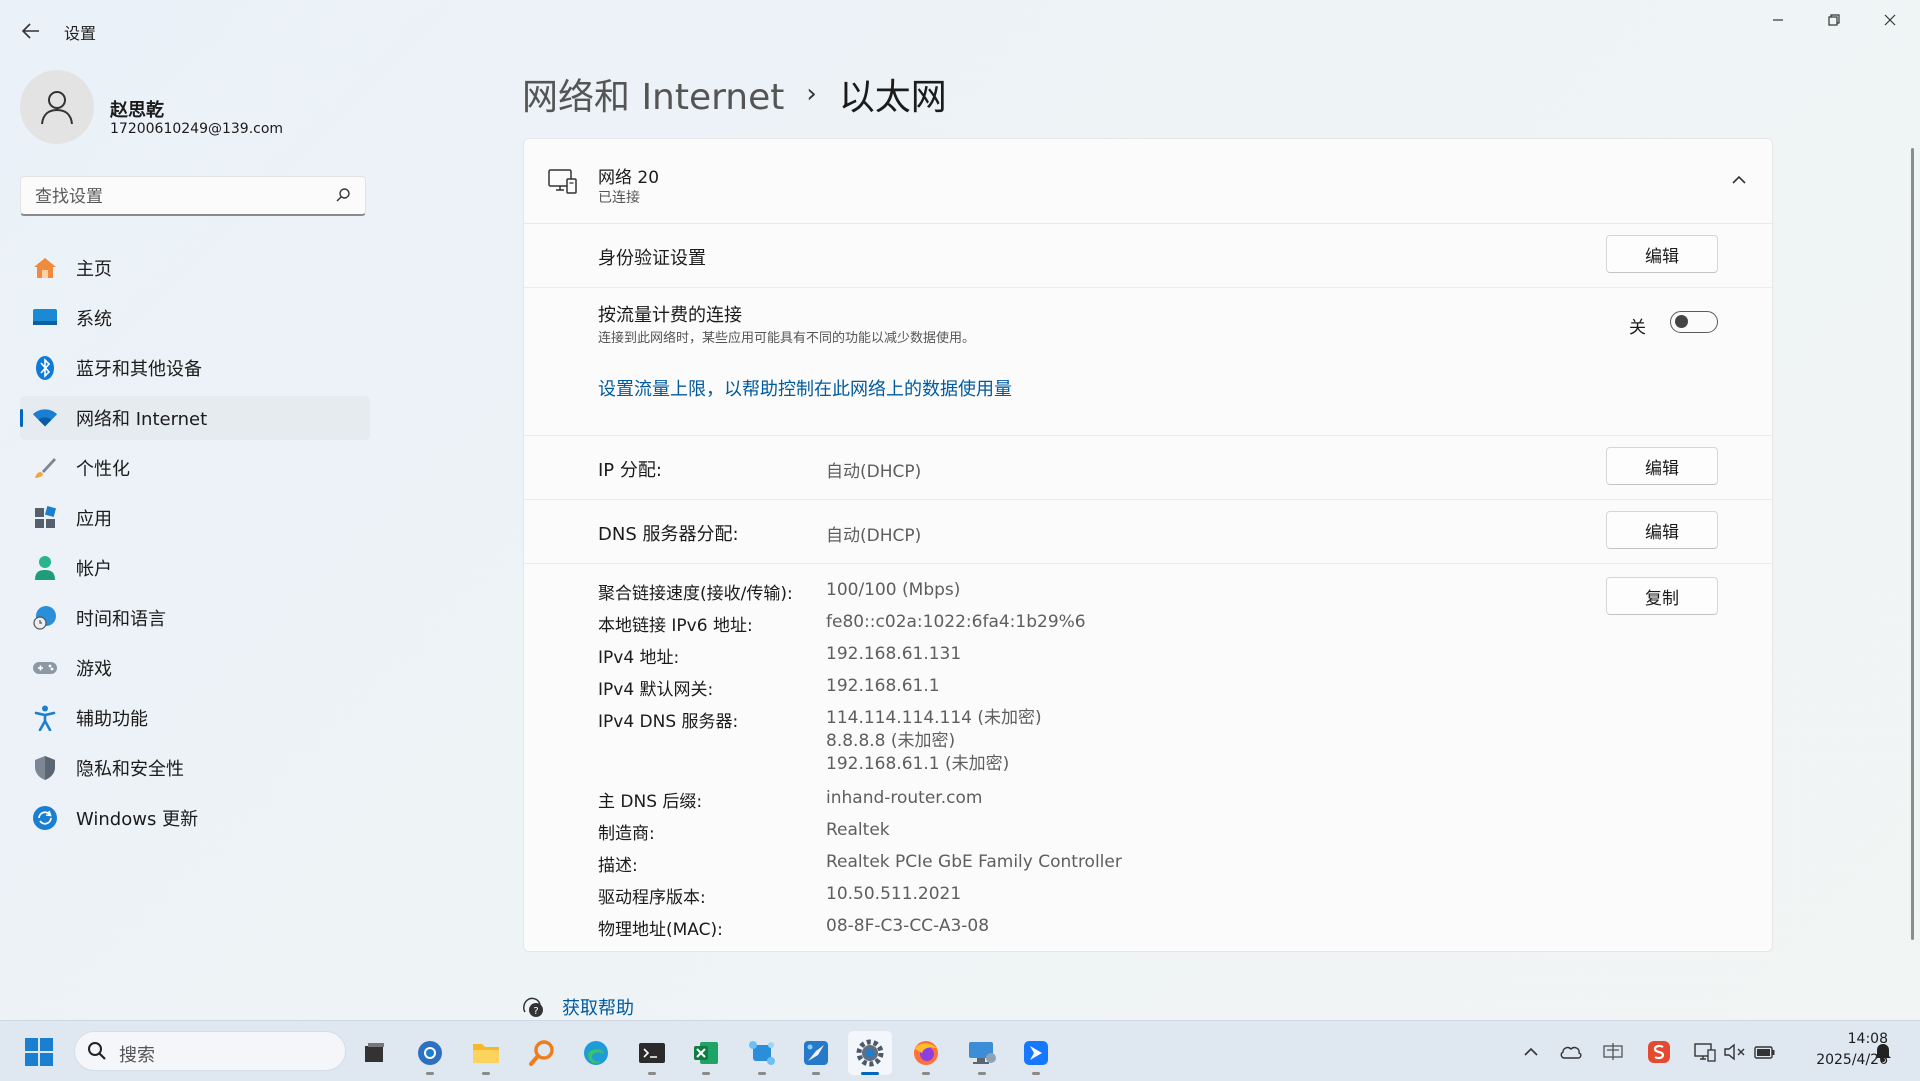 Image resolution: width=1920 pixels, height=1081 pixels. What do you see at coordinates (960, 30) in the screenshot?
I see `title-bar: 设置` at bounding box center [960, 30].